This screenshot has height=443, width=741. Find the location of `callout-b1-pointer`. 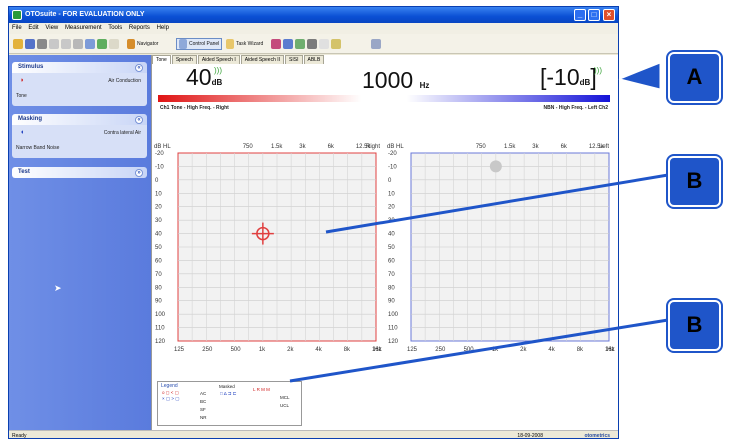

callout-b1-pointer is located at coordinates (497, 203).